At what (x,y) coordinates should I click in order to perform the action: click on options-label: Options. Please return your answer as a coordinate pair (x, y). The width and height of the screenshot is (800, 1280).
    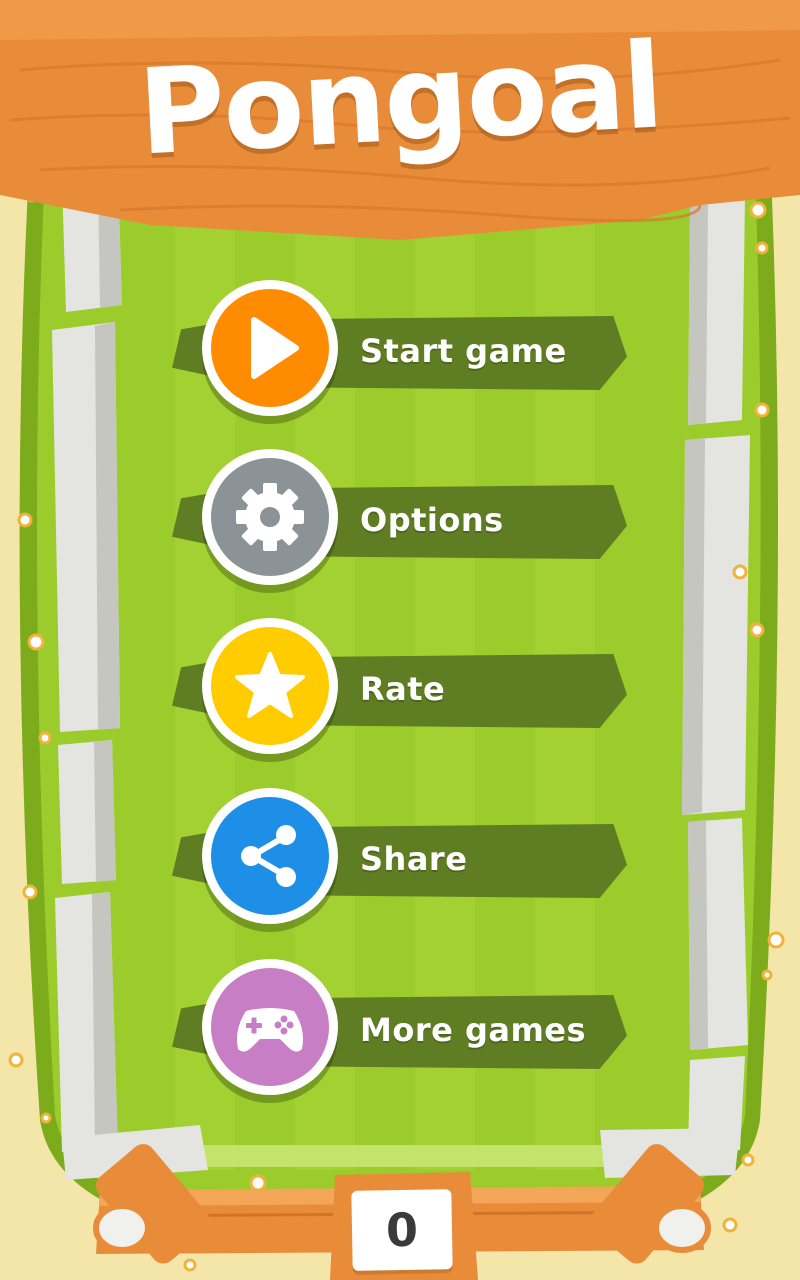
    Looking at the image, I should click on (432, 520).